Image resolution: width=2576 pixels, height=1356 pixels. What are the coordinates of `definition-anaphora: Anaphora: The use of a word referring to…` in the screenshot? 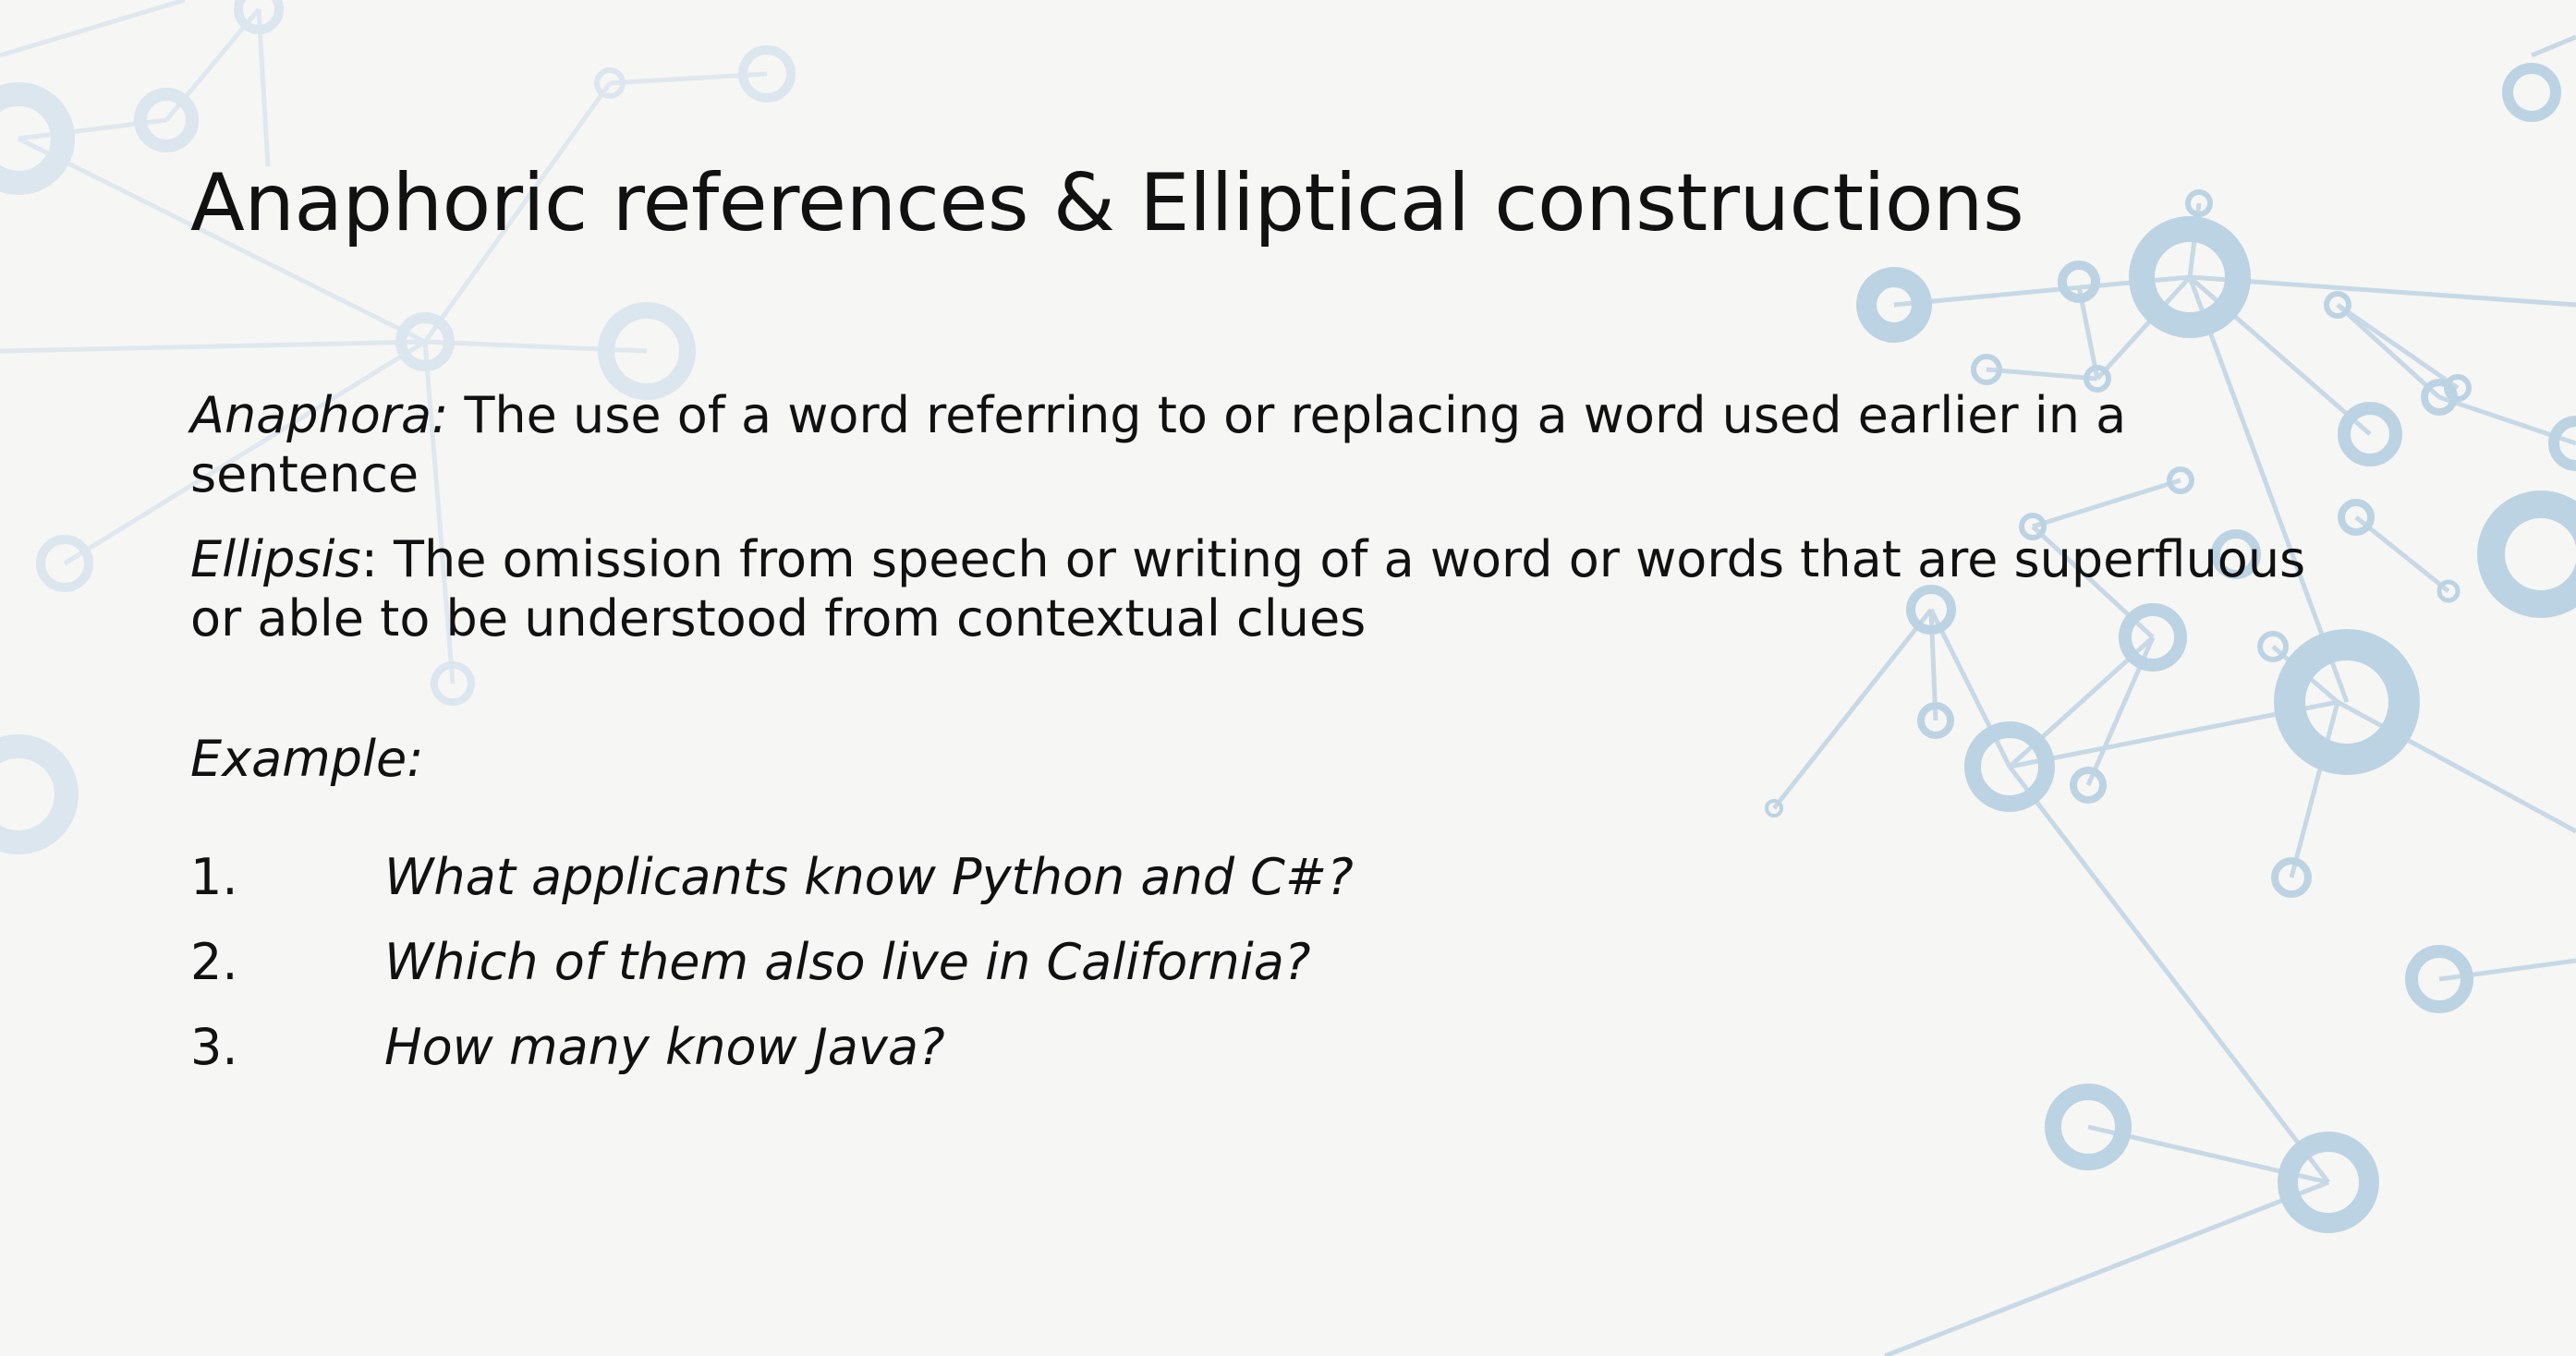 It's located at (1271, 445).